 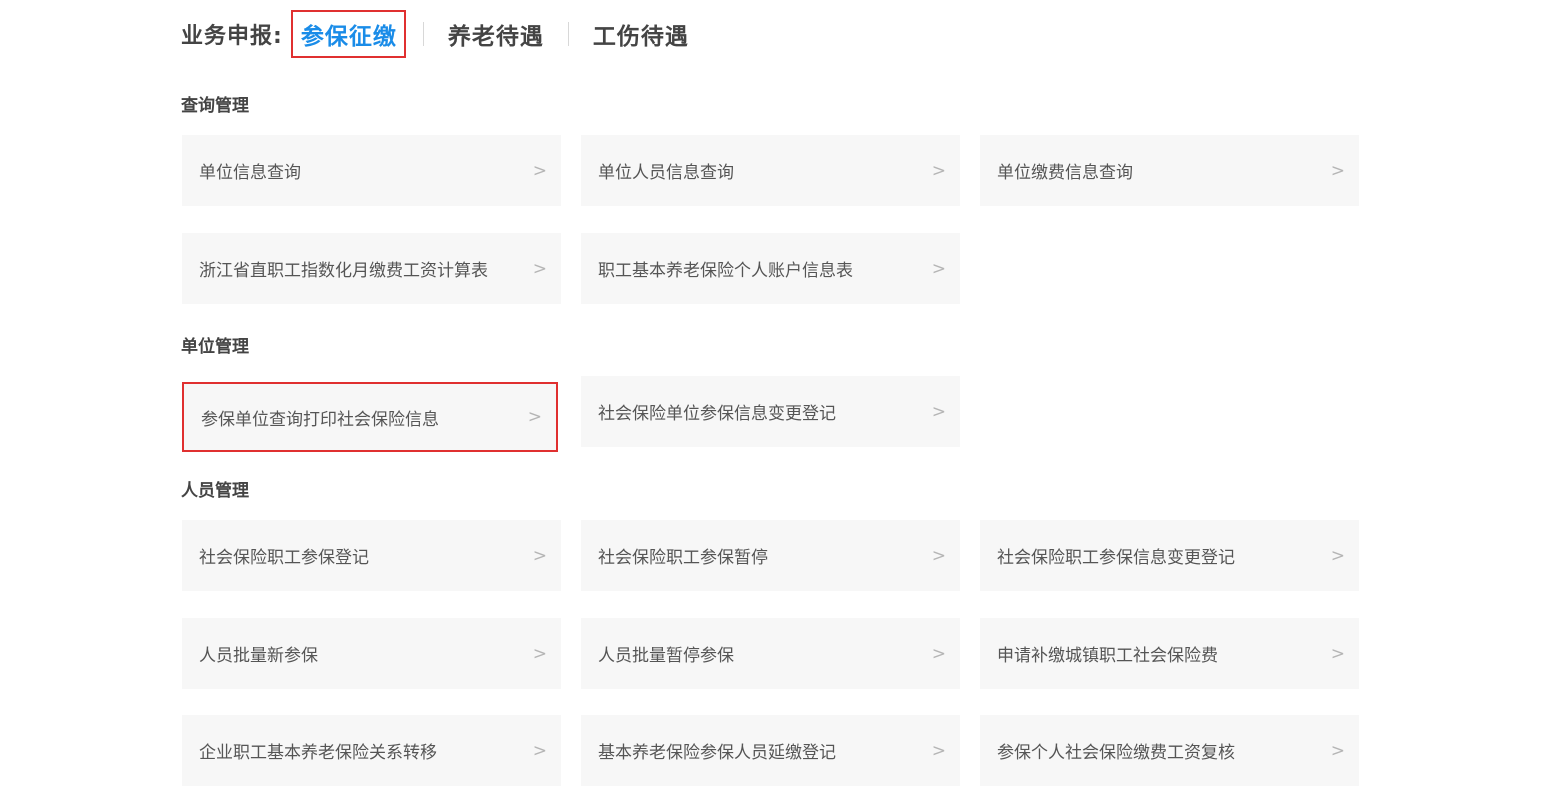 I want to click on card-label: 人员批量新参保, so click(x=258, y=656).